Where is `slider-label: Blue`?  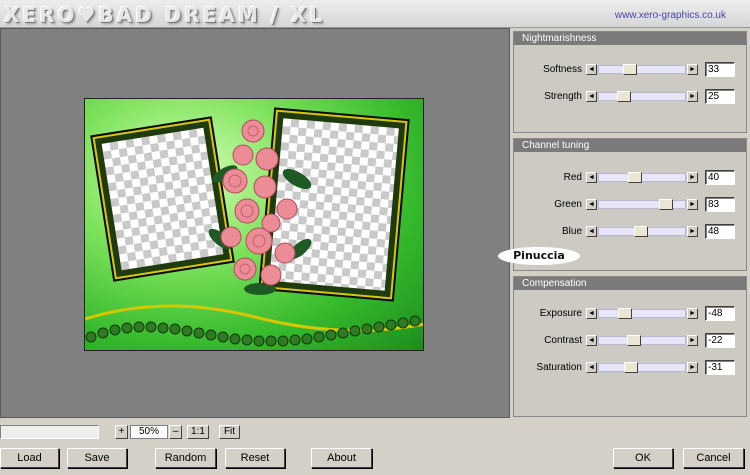 slider-label: Blue is located at coordinates (571, 231).